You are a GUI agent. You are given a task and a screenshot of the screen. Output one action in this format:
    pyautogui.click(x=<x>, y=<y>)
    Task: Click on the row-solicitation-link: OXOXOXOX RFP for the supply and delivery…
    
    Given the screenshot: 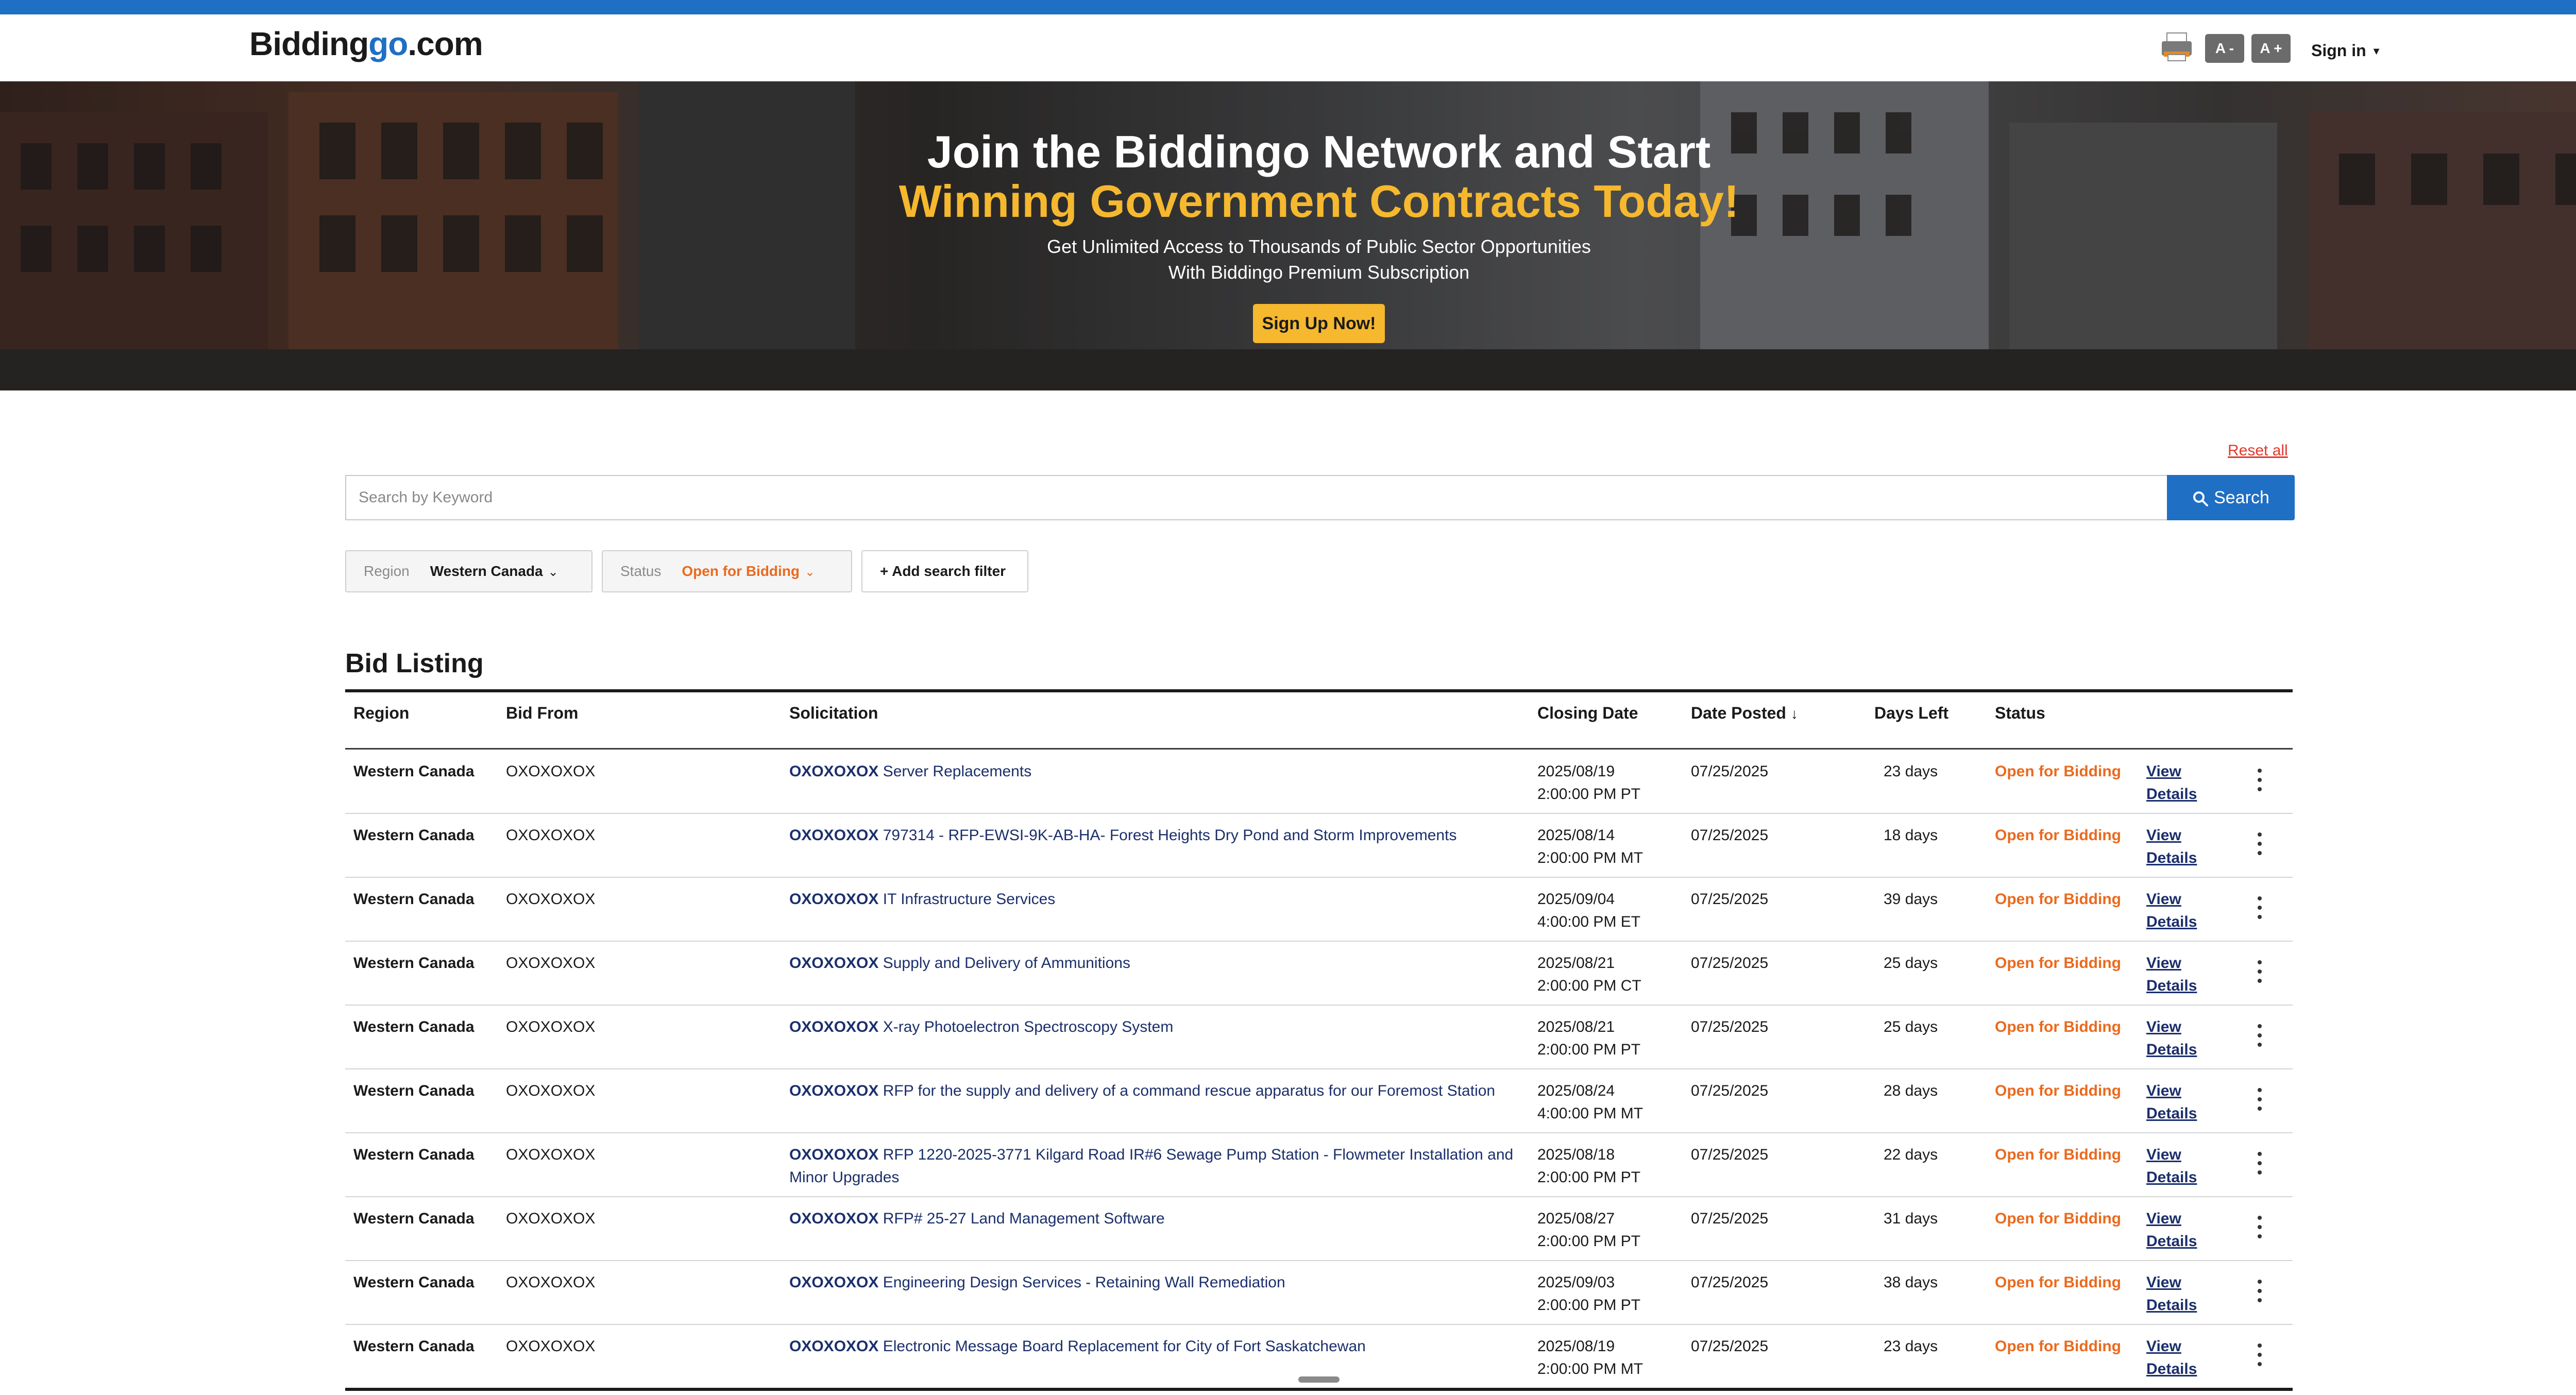 What is the action you would take?
    pyautogui.click(x=1155, y=1091)
    